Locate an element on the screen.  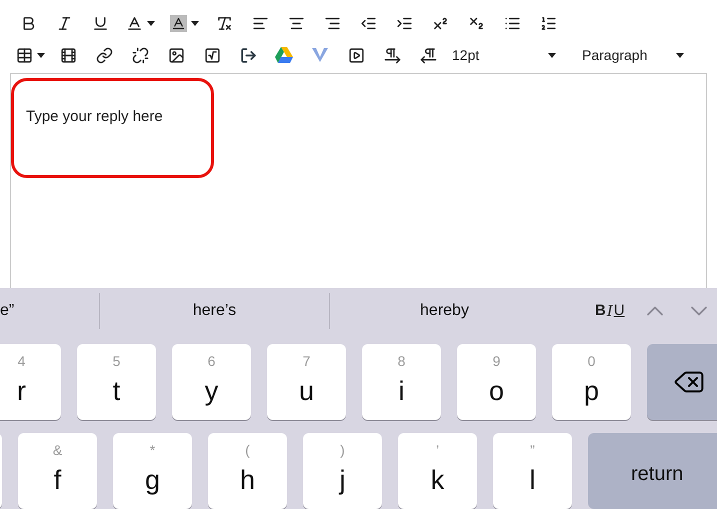
suggestion: here’s is located at coordinates (214, 311).